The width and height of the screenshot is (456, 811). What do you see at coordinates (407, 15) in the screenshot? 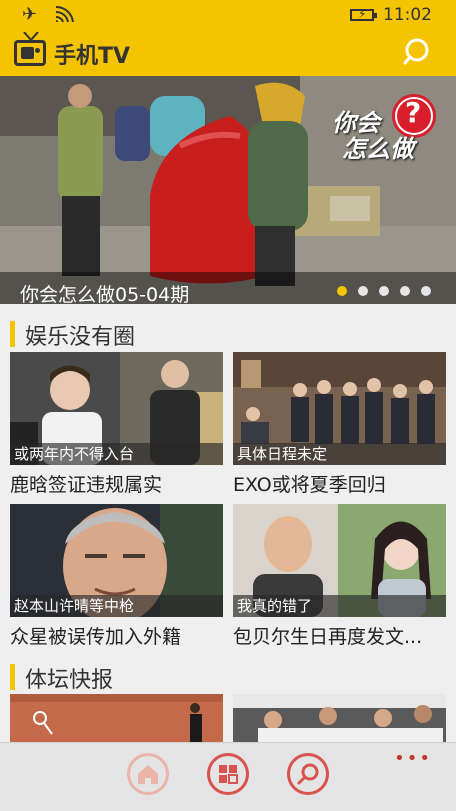
I see `status-time: 11:02` at bounding box center [407, 15].